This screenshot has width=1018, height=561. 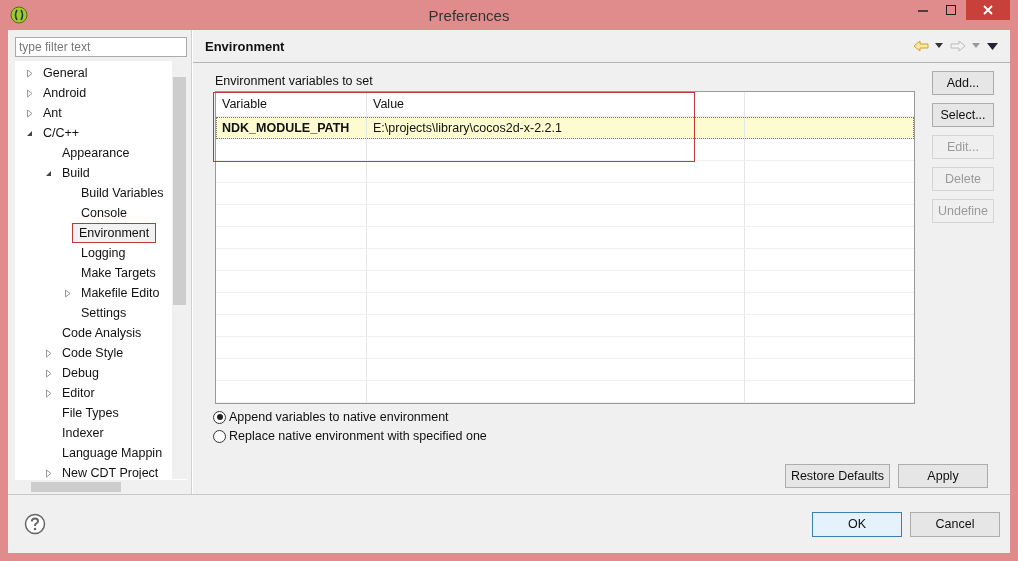 What do you see at coordinates (179, 270) in the screenshot?
I see `vertical-scrollbar` at bounding box center [179, 270].